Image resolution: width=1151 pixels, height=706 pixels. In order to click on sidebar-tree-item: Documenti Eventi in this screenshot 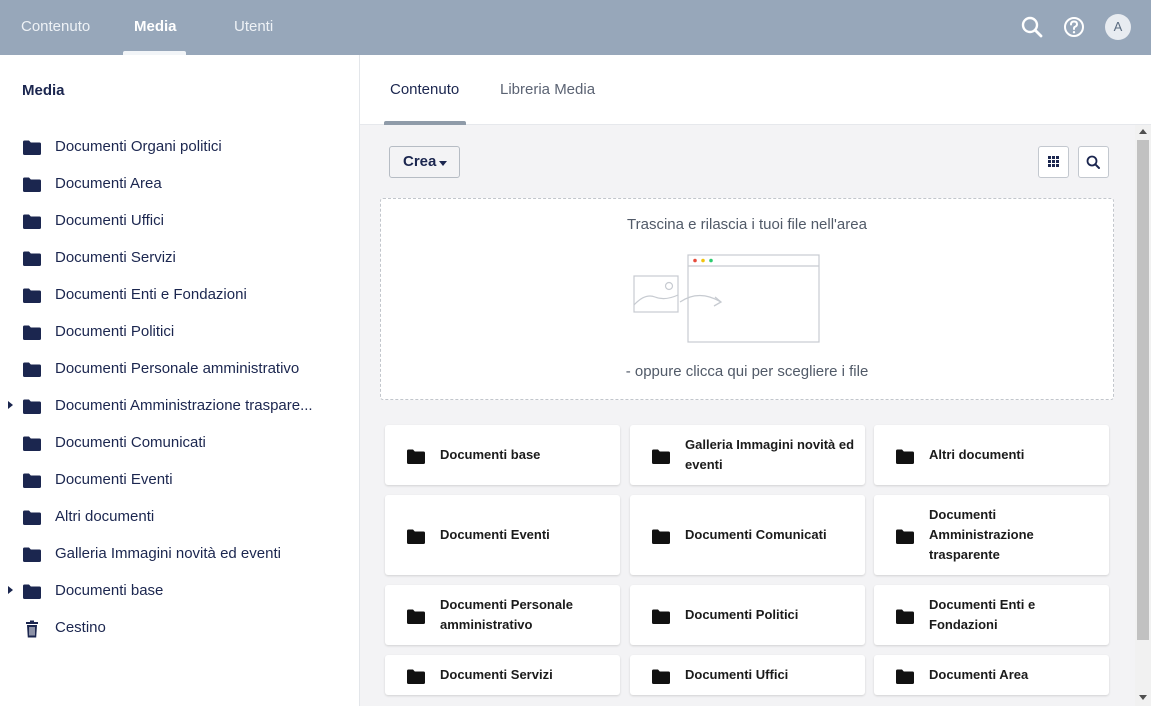, I will do `click(179, 480)`.